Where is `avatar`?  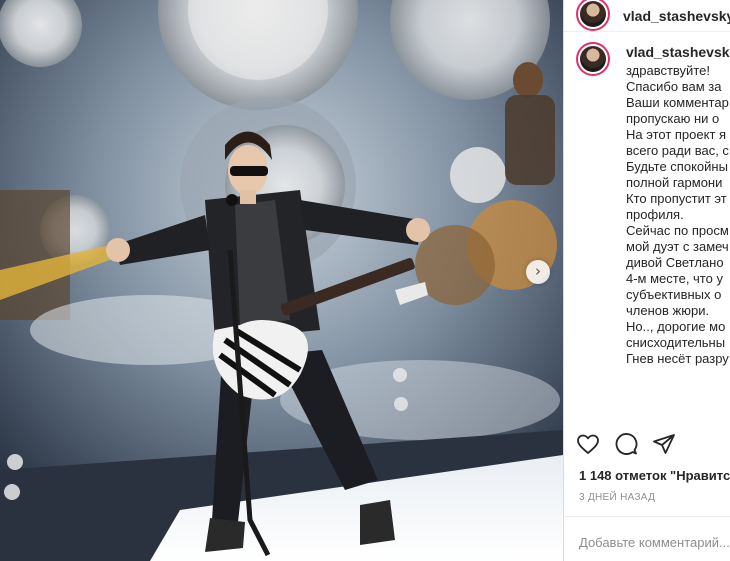
avatar is located at coordinates (593, 15).